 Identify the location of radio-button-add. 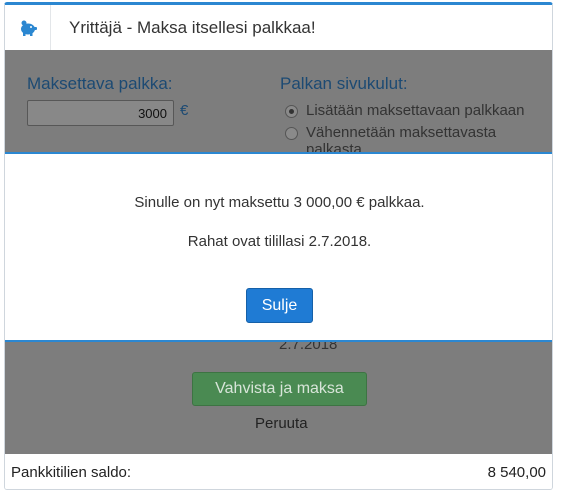
(291, 111).